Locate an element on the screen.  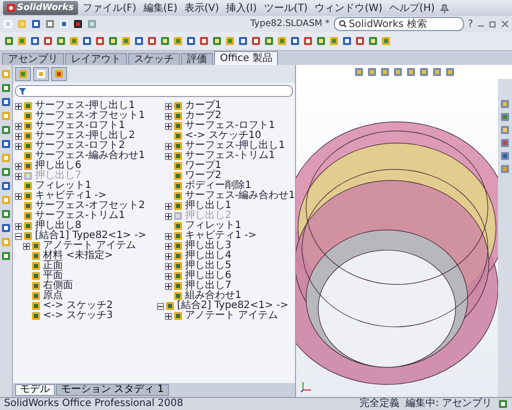
tree-item: 右側面 is located at coordinates (58, 286).